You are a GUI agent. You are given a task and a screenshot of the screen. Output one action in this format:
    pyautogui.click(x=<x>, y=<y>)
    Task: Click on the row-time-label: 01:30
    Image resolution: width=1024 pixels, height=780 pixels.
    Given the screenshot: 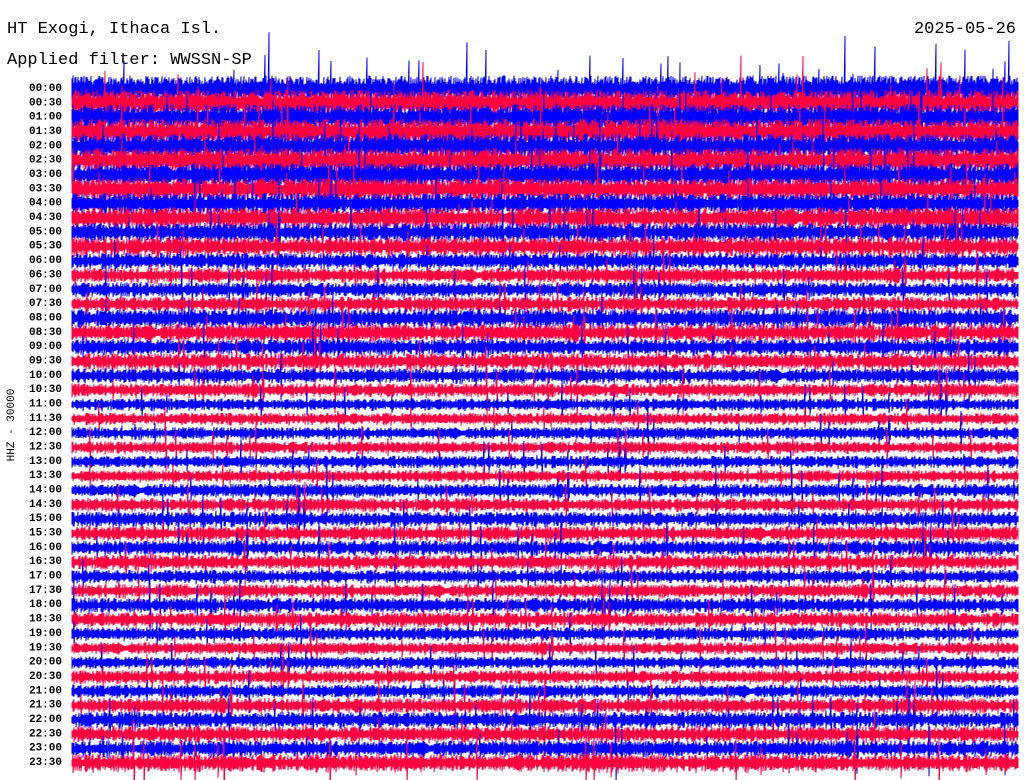 What is the action you would take?
    pyautogui.click(x=45, y=132)
    